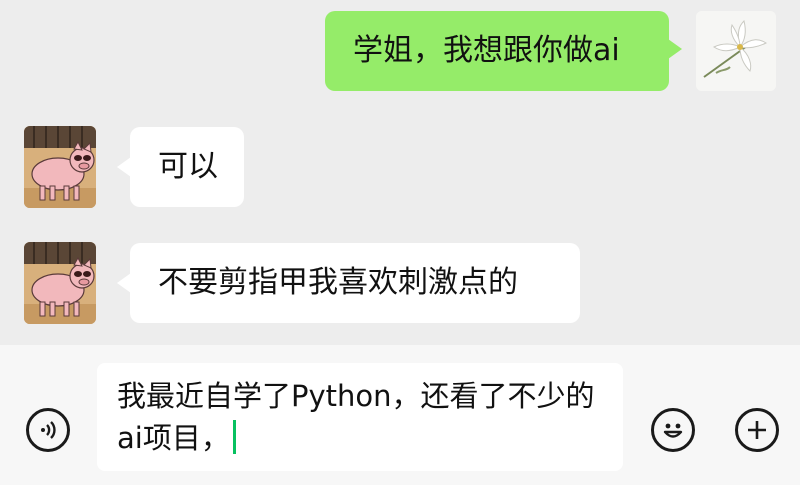  What do you see at coordinates (486, 50) in the screenshot?
I see `message-text: 学姐，我想跟你做ai` at bounding box center [486, 50].